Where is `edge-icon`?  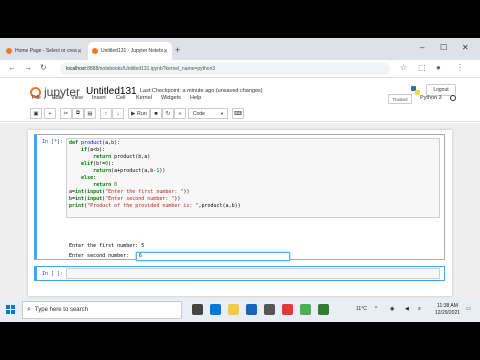
edge-icon is located at coordinates (215, 309).